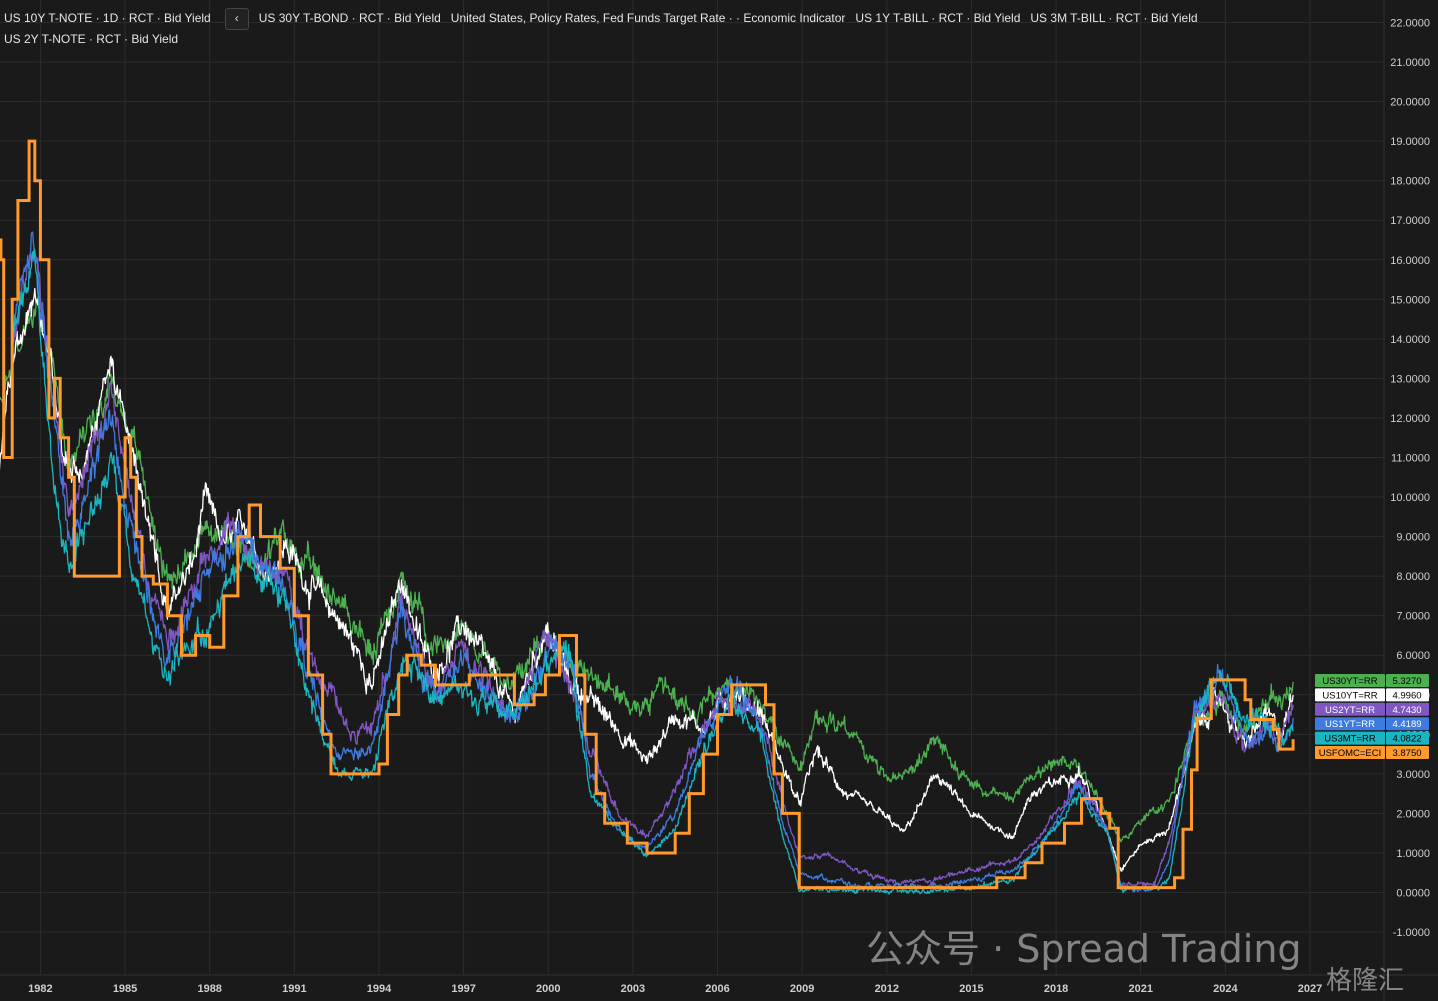 The height and width of the screenshot is (1001, 1438). I want to click on y-tick-label: 6.0000, so click(1413, 656).